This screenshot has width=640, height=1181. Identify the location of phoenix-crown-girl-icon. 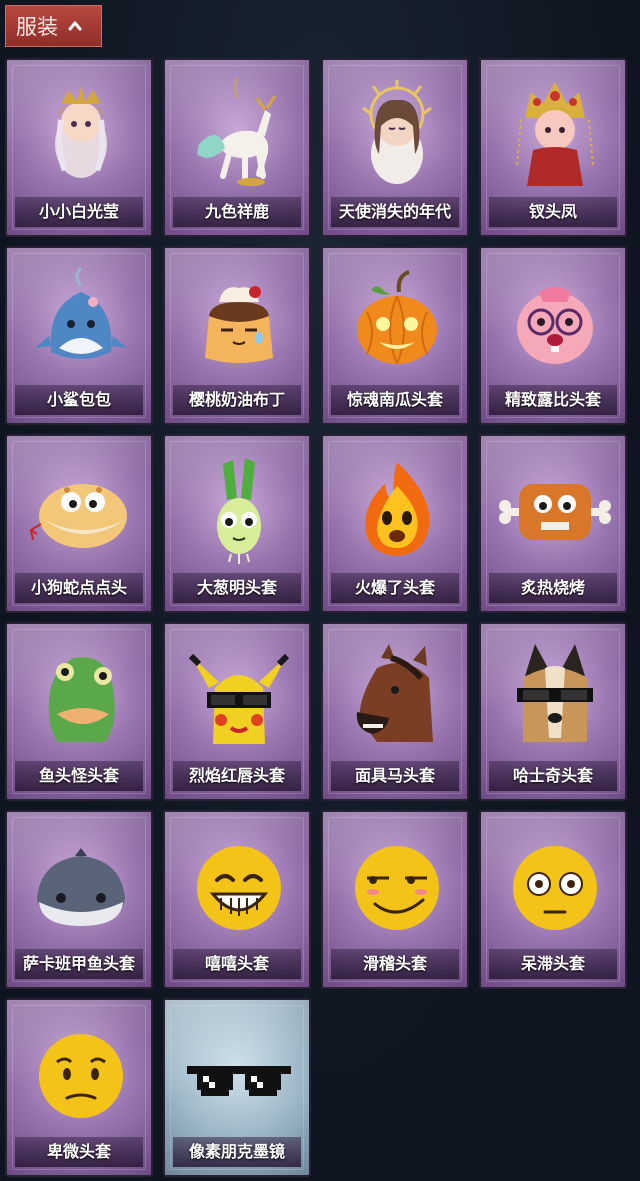
(555, 134).